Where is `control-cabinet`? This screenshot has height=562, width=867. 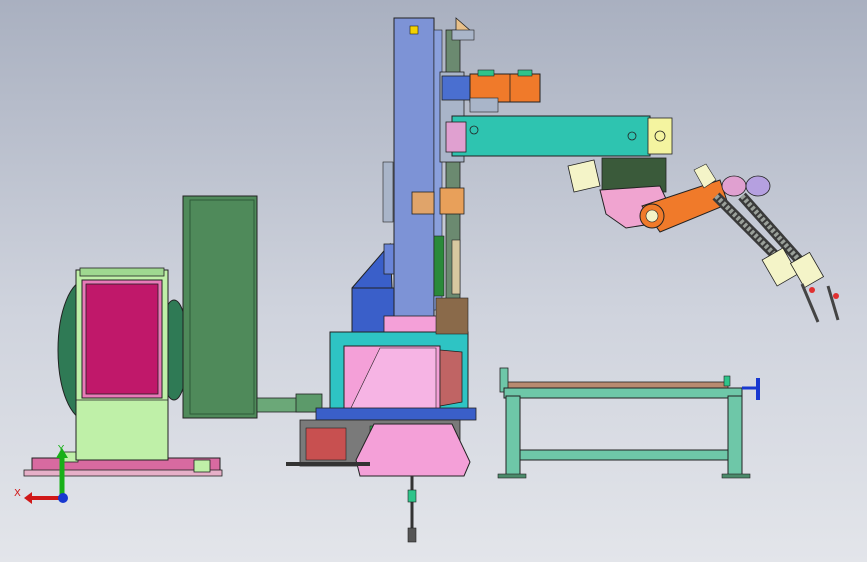 control-cabinet is located at coordinates (220, 307).